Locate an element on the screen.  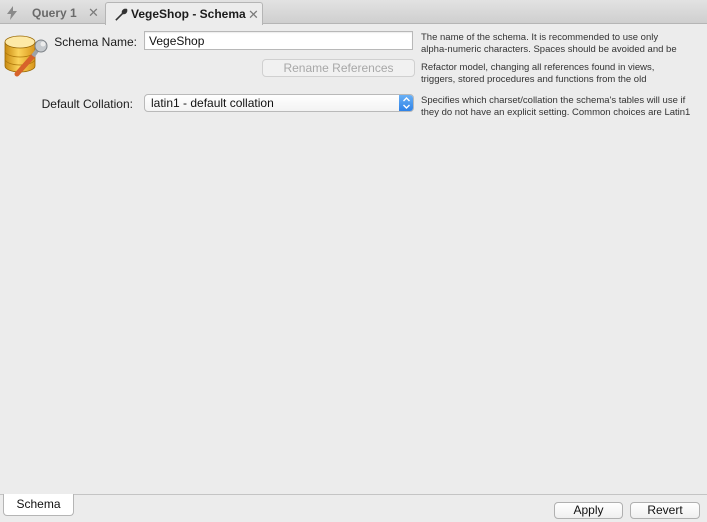
bolt-icon is located at coordinates (12, 13).